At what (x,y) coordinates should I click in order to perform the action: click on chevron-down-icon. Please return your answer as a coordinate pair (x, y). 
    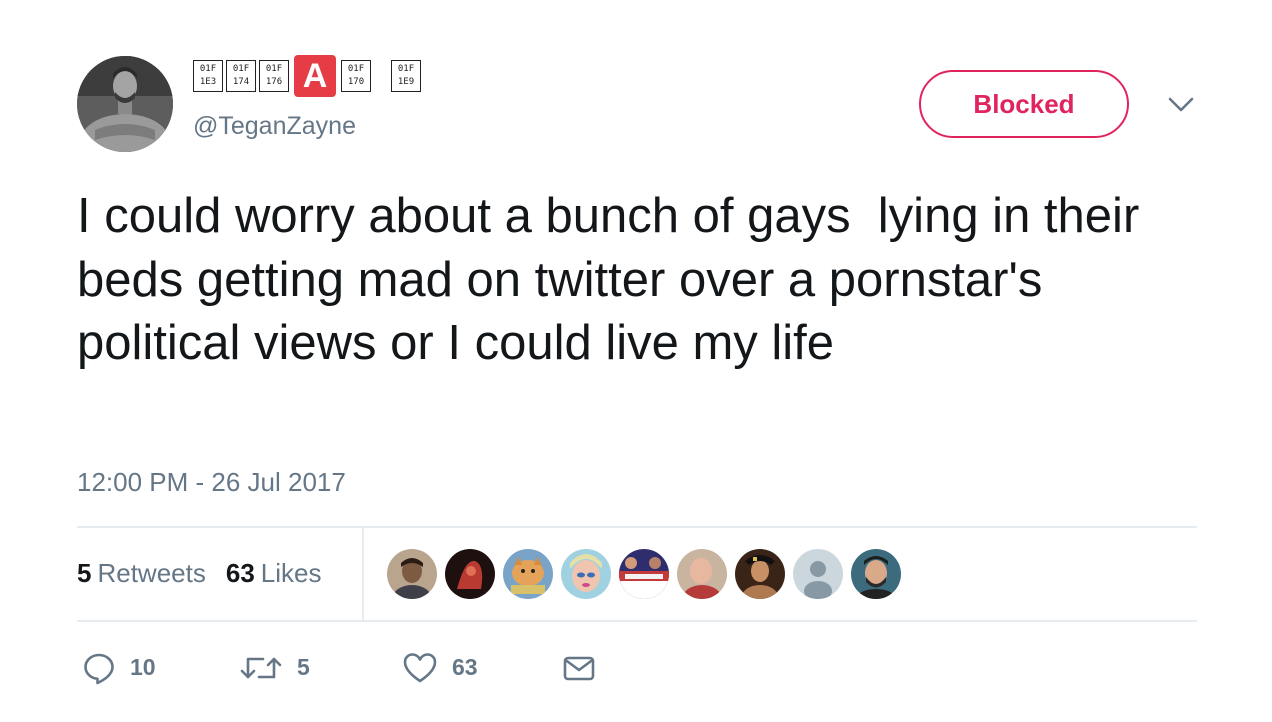
    Looking at the image, I should click on (1181, 104).